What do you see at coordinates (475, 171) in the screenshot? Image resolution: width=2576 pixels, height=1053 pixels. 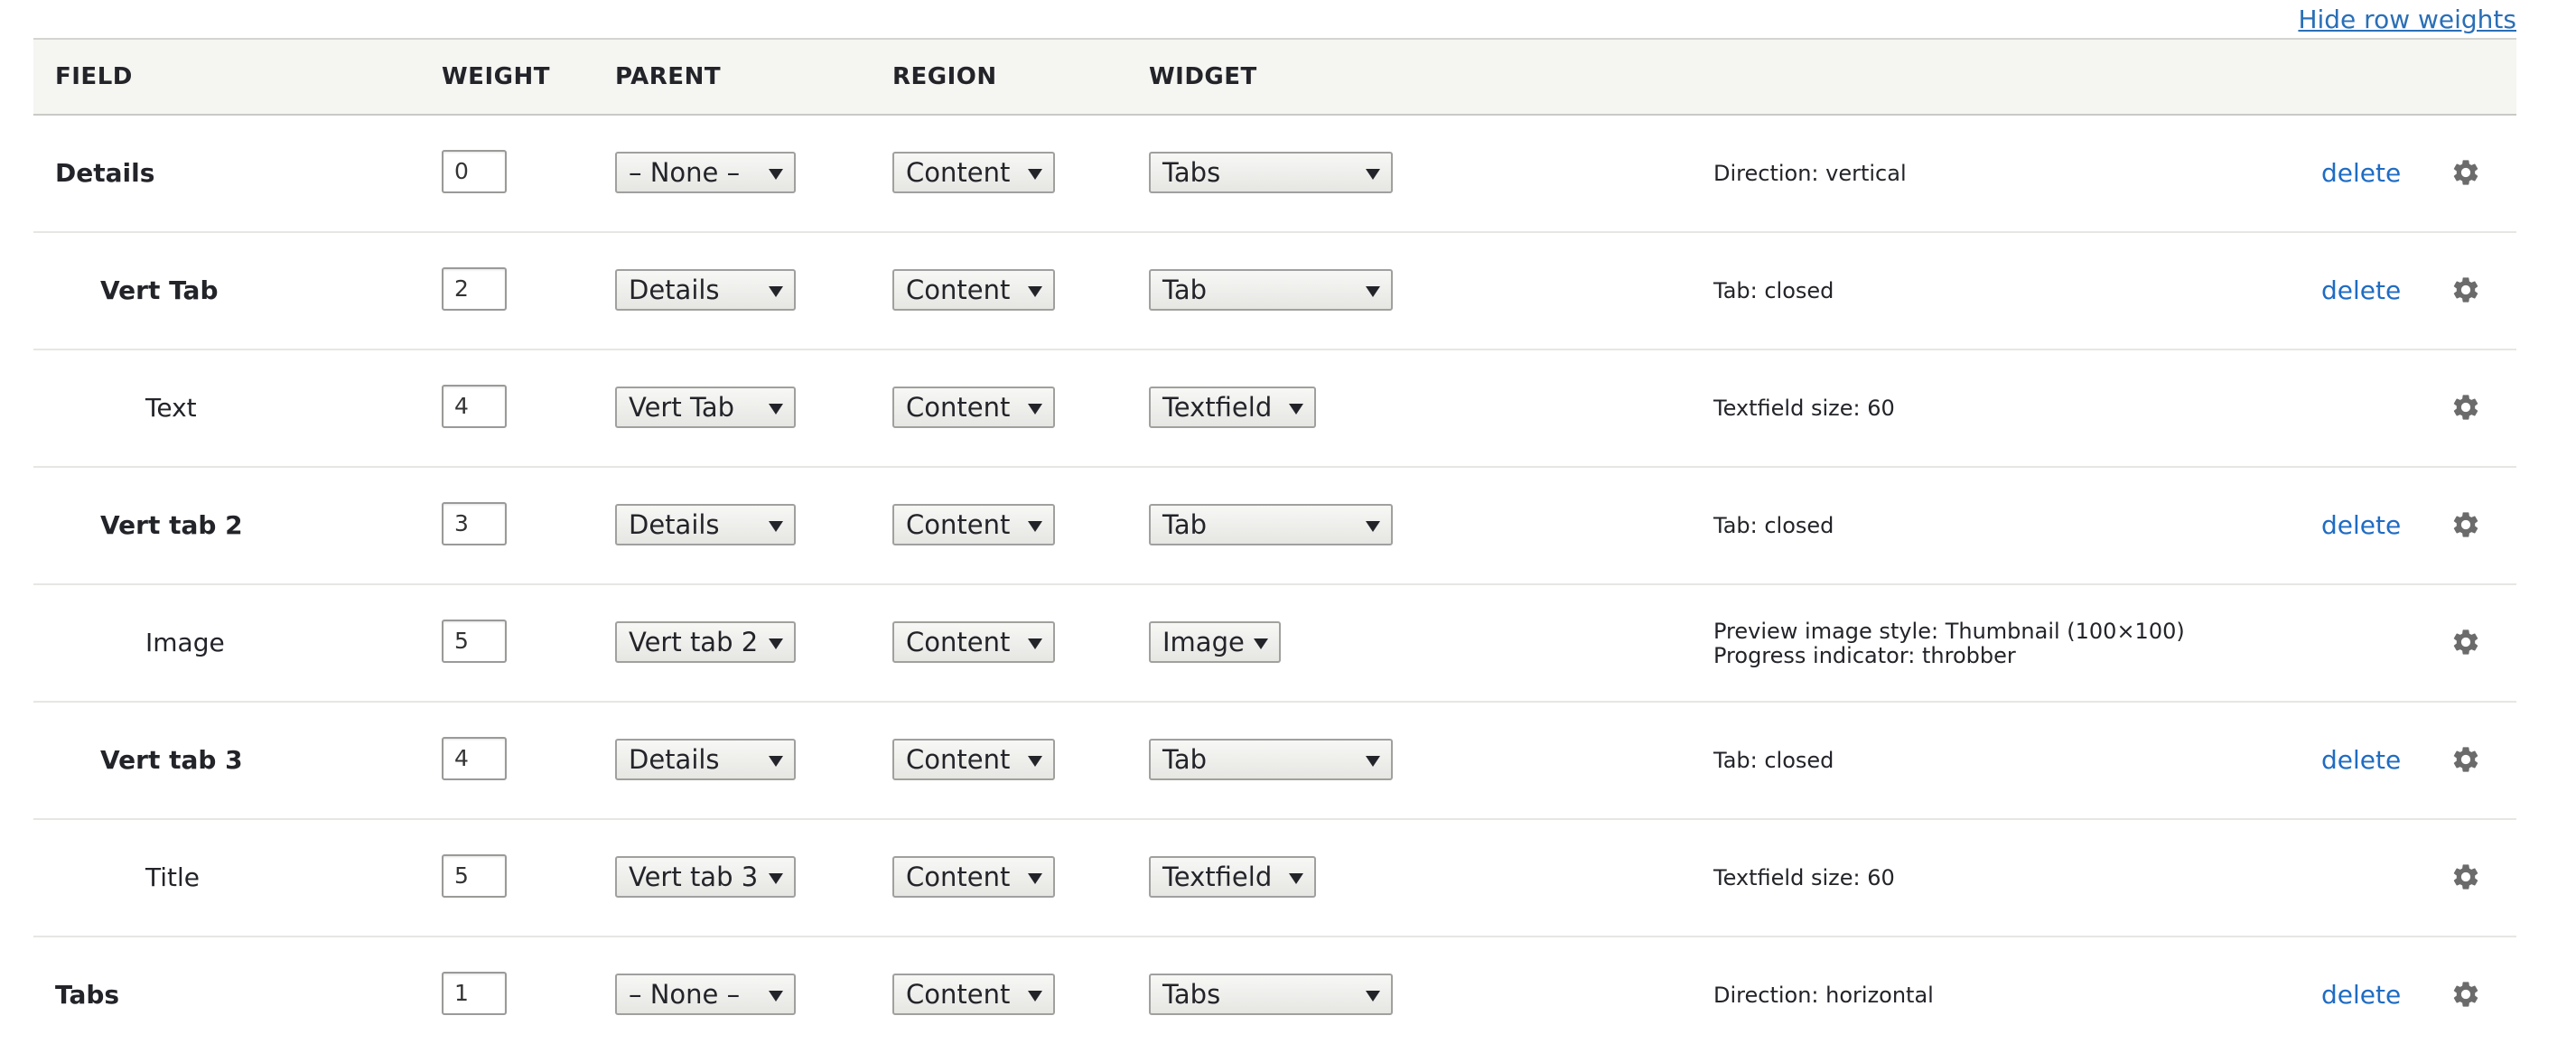 I see `weight-input: 0` at bounding box center [475, 171].